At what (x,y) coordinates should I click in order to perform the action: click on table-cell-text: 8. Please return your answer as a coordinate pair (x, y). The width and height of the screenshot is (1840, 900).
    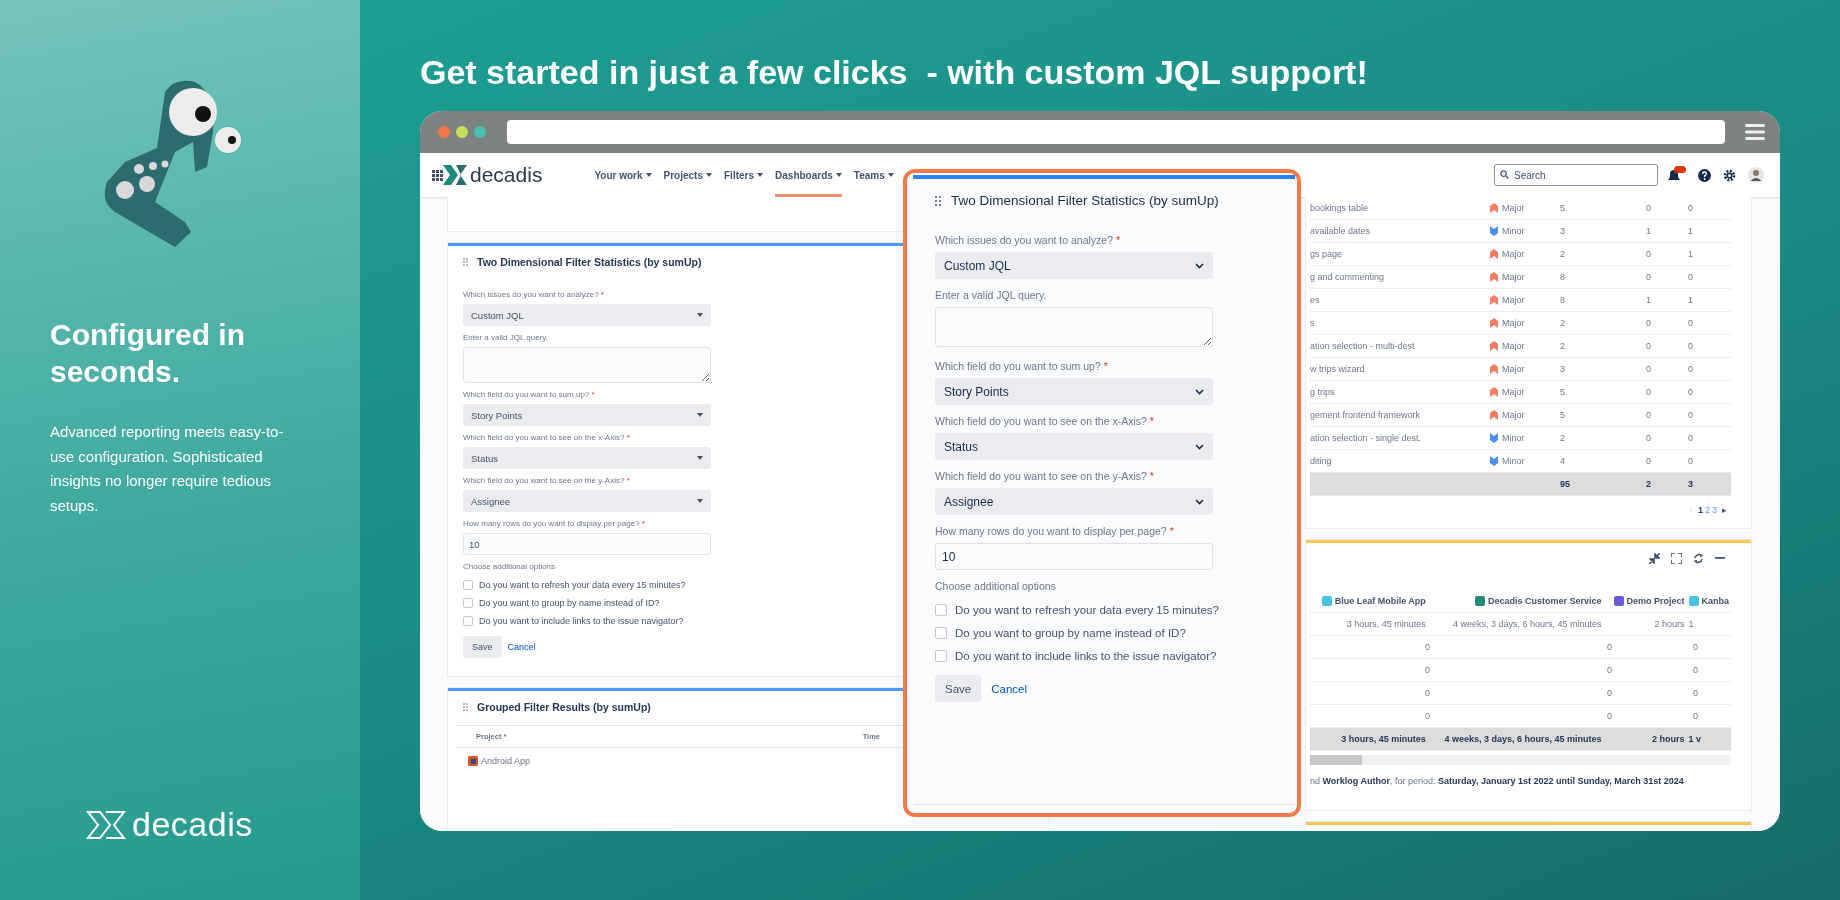
    Looking at the image, I should click on (1563, 300).